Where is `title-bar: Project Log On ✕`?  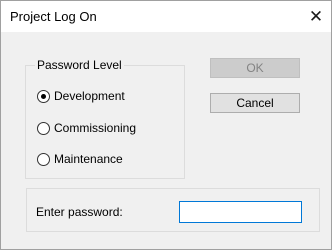
title-bar: Project Log On ✕ is located at coordinates (166, 16).